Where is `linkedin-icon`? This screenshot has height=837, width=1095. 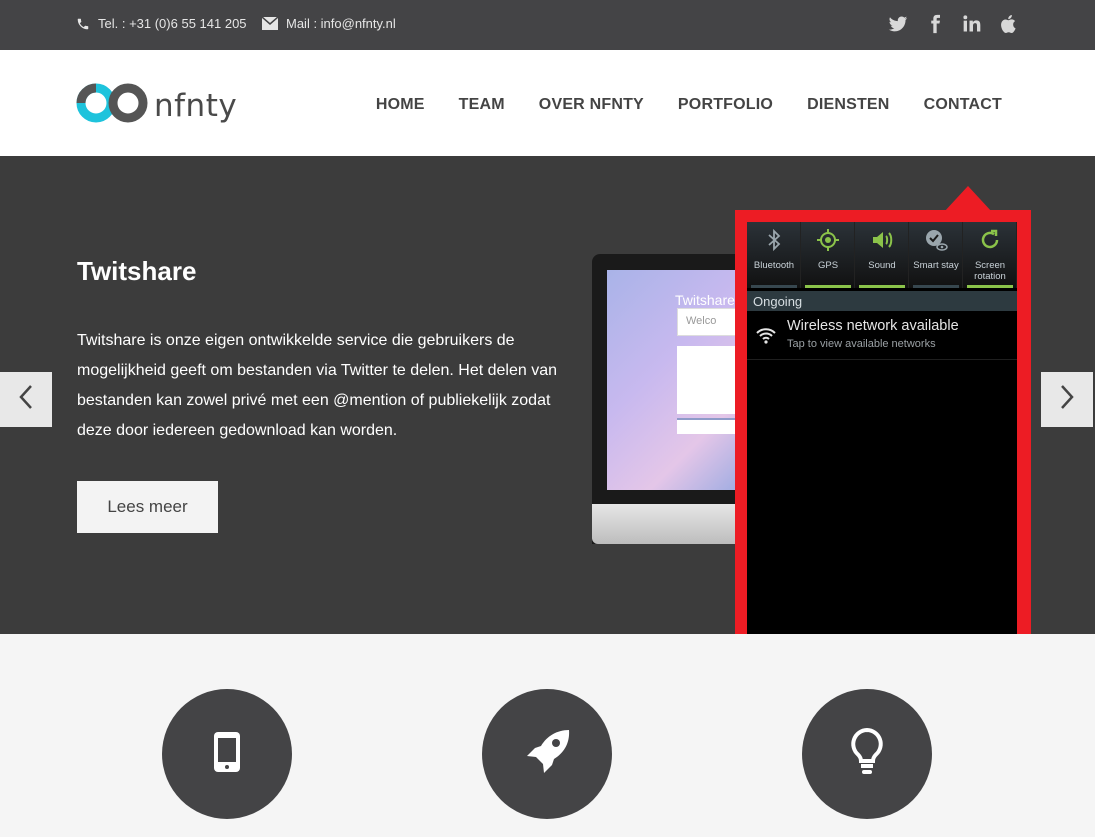 linkedin-icon is located at coordinates (972, 24).